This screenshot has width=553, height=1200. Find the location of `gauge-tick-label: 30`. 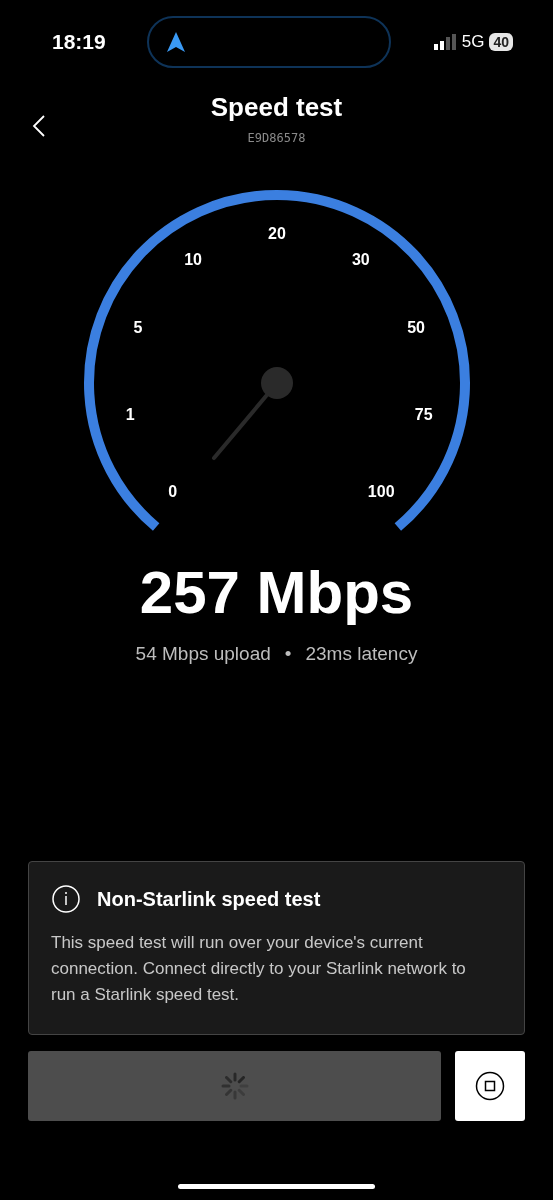

gauge-tick-label: 30 is located at coordinates (361, 259).